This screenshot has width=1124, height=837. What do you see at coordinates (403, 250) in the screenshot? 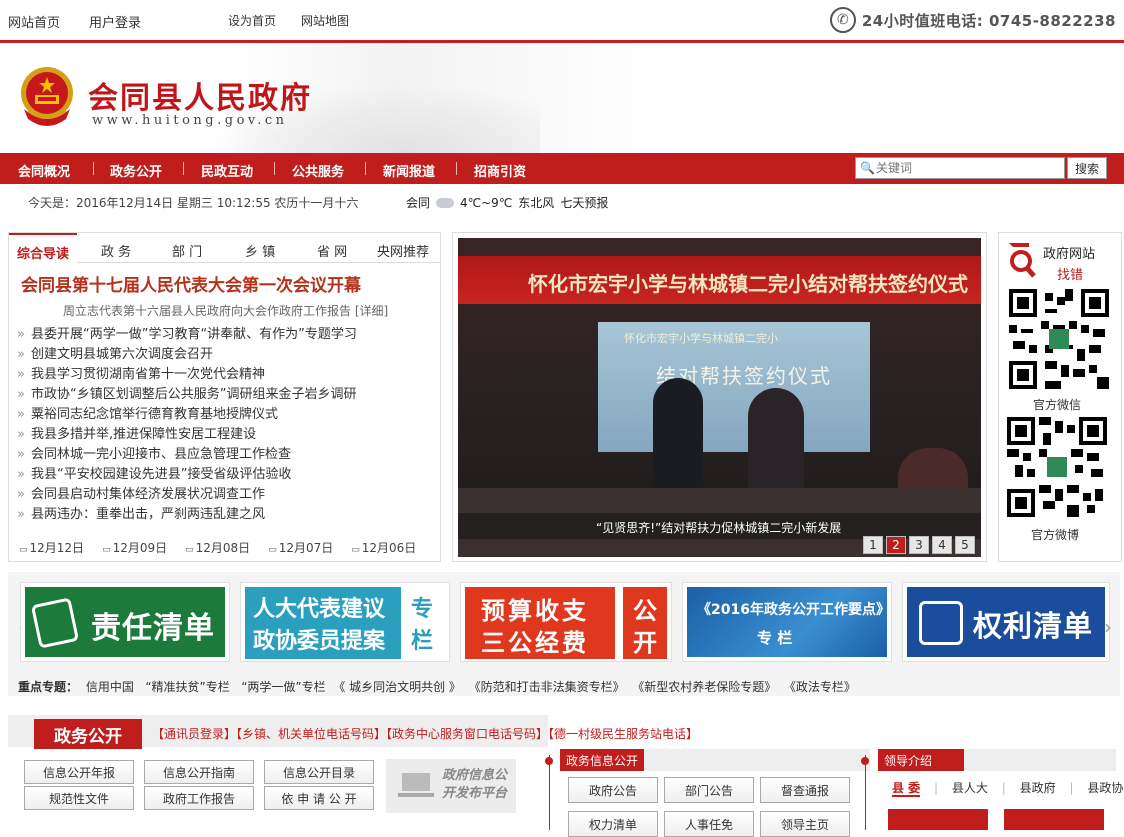
I see `tab-central: 央网推荐` at bounding box center [403, 250].